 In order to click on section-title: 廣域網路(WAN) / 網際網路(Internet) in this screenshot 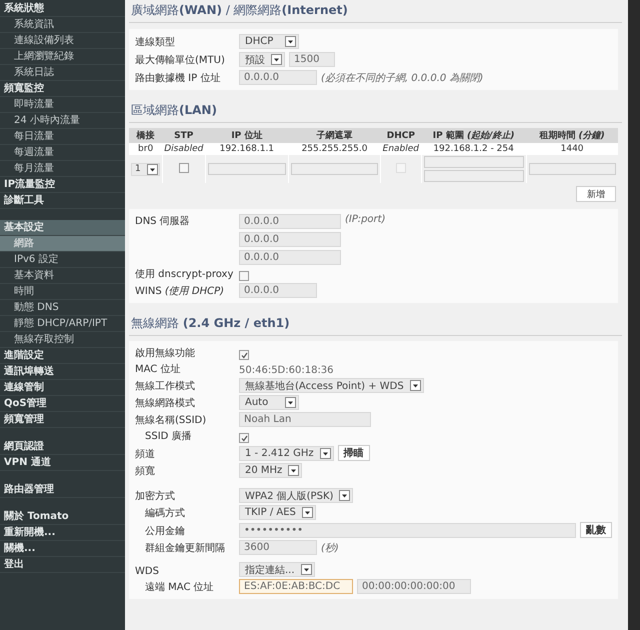, I will do `click(375, 11)`.